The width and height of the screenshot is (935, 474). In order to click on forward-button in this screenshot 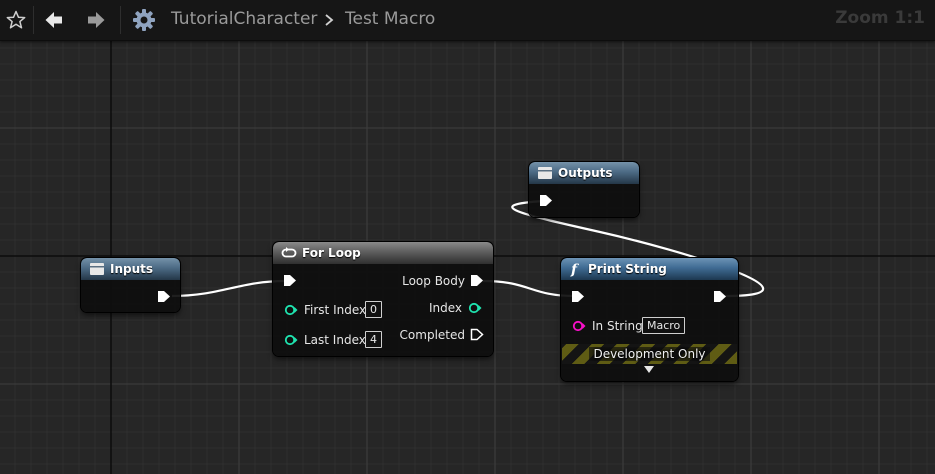, I will do `click(96, 20)`.